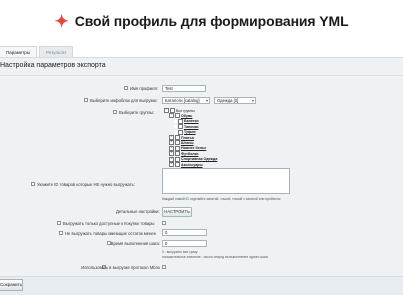 This screenshot has height=295, width=403. I want to click on catalog-type-select: Каталоги [catalog], so click(186, 100).